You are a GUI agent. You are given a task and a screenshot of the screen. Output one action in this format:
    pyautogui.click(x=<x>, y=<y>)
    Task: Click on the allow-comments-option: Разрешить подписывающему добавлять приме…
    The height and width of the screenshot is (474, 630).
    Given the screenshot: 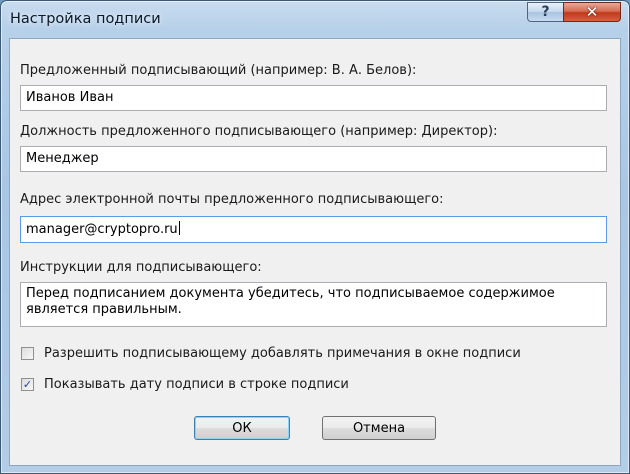 What is the action you would take?
    pyautogui.click(x=271, y=353)
    